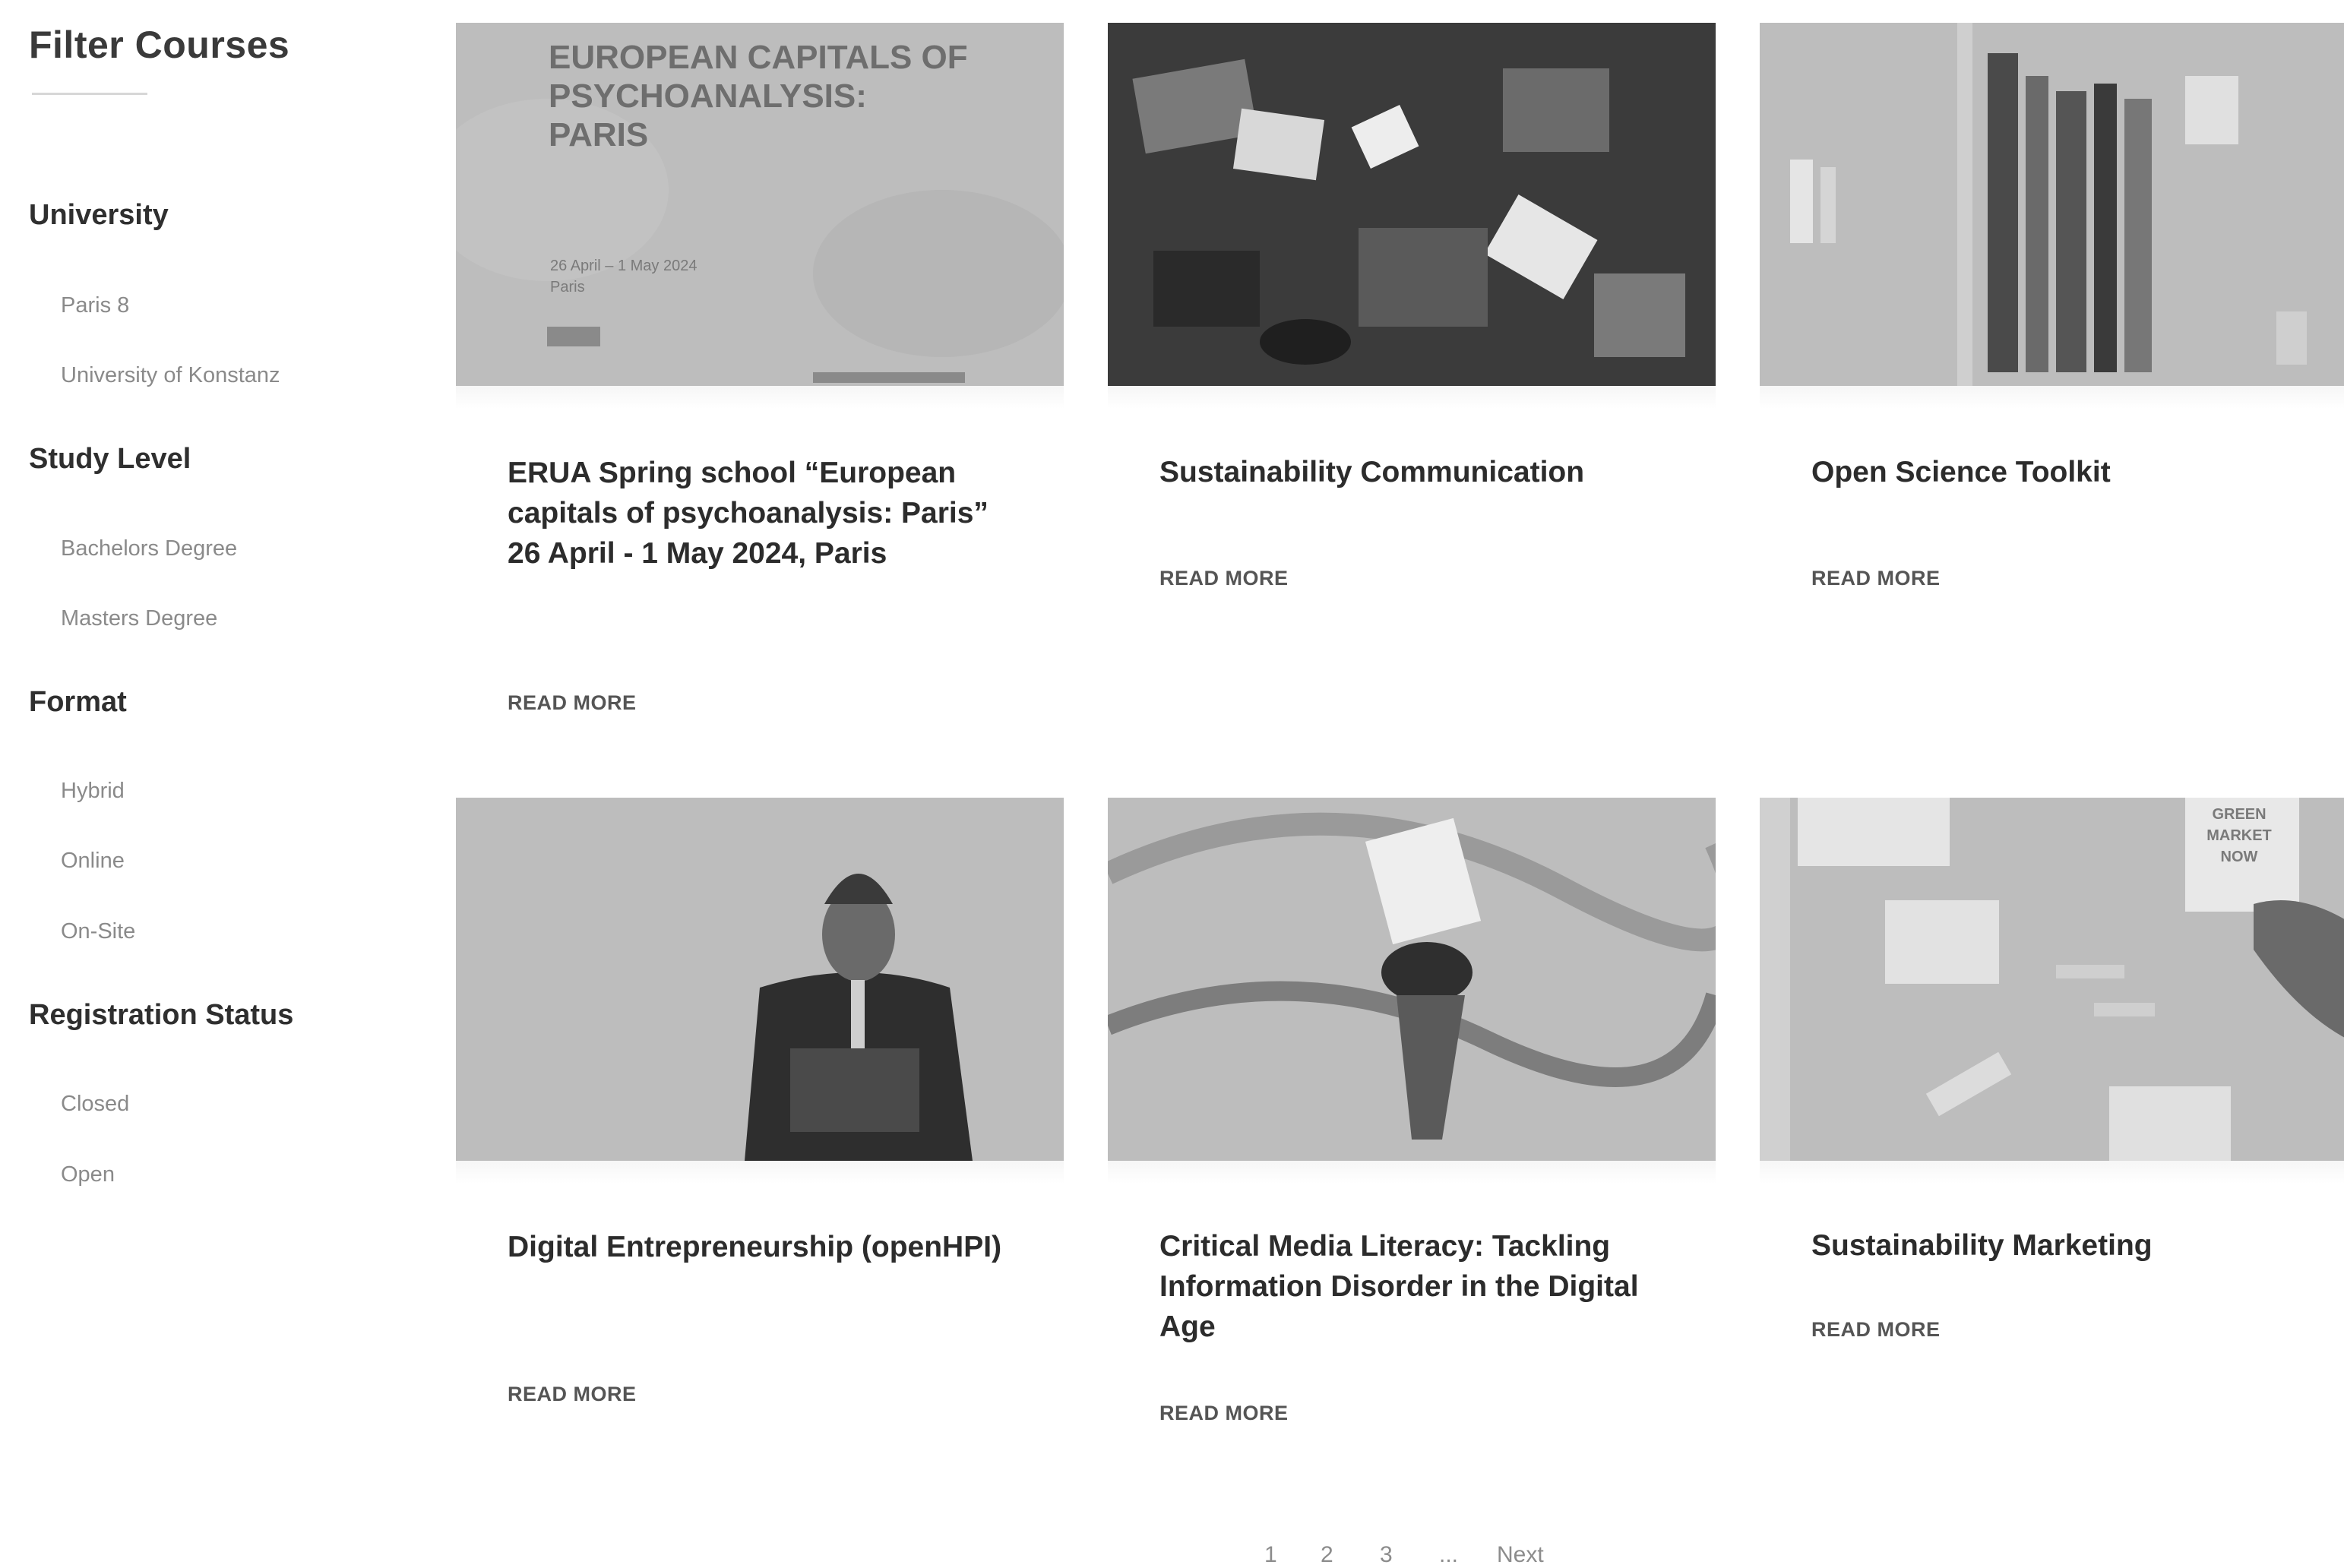 This screenshot has height=1568, width=2344. Describe the element at coordinates (95, 1104) in the screenshot. I see `filter-option-closed: Closed` at that location.